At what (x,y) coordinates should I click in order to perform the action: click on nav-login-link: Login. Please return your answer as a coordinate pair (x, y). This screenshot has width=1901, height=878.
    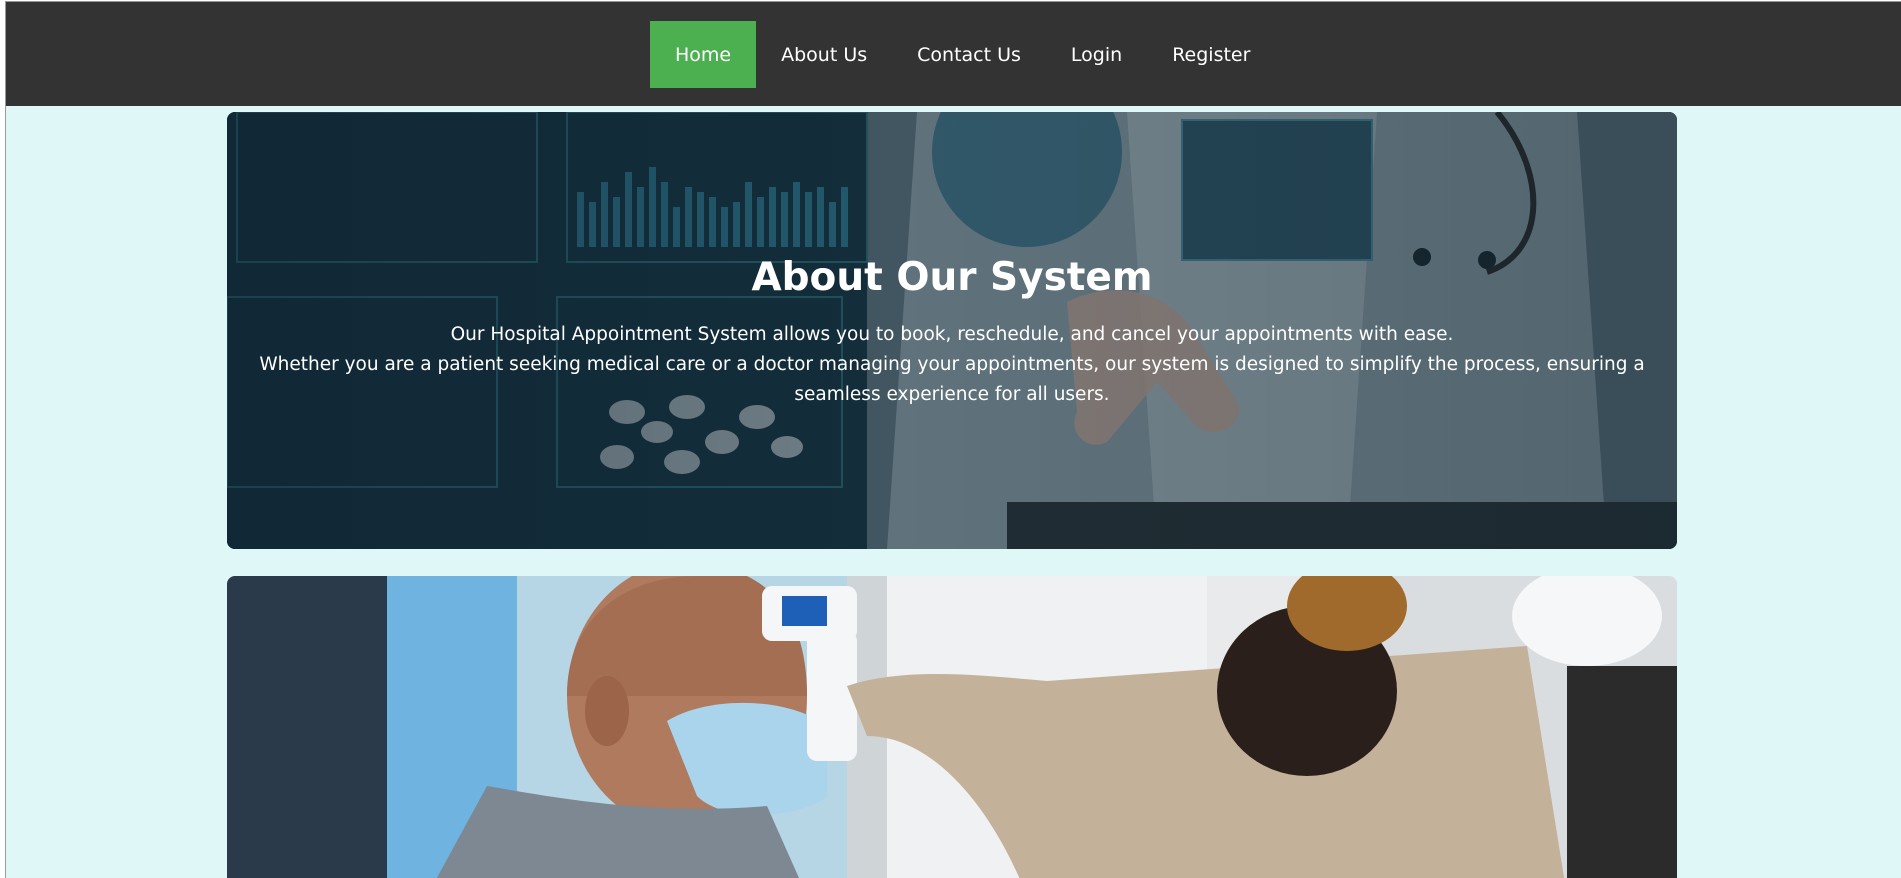
    Looking at the image, I should click on (1096, 54).